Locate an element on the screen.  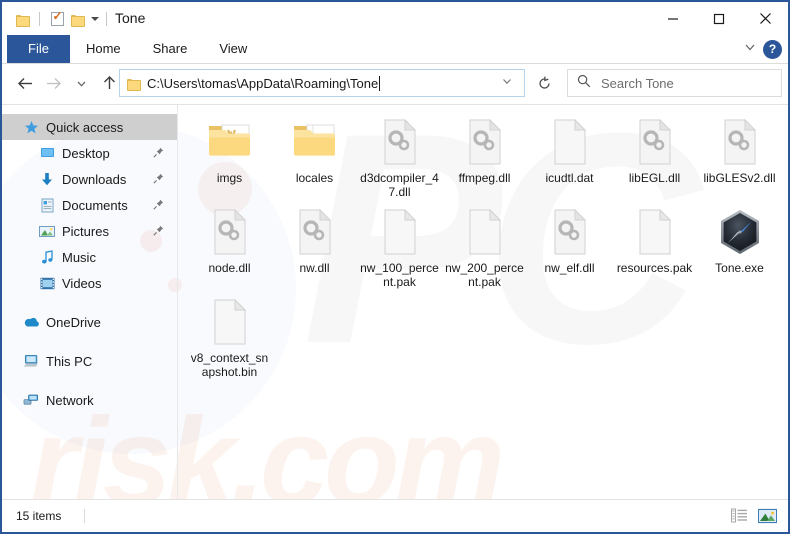
sidebar-item-downloads: Downloads is located at coordinates (89, 179).